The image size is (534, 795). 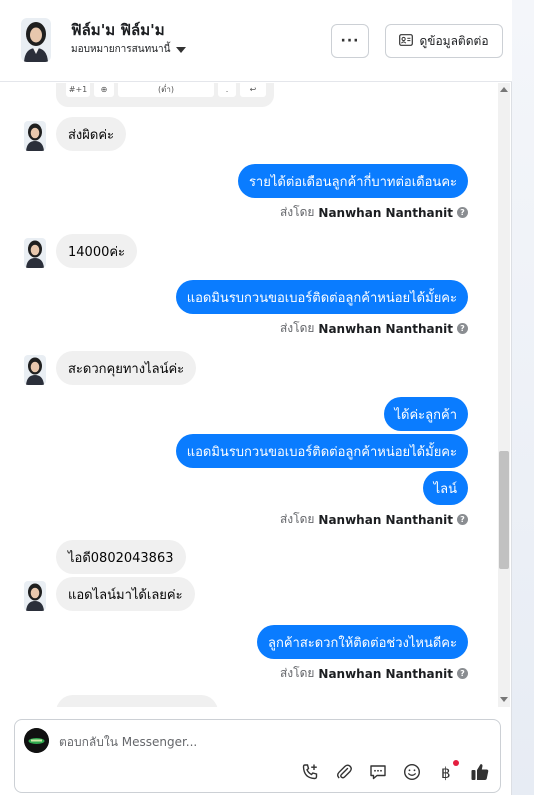 What do you see at coordinates (480, 772) in the screenshot?
I see `thumbs-up-icon` at bounding box center [480, 772].